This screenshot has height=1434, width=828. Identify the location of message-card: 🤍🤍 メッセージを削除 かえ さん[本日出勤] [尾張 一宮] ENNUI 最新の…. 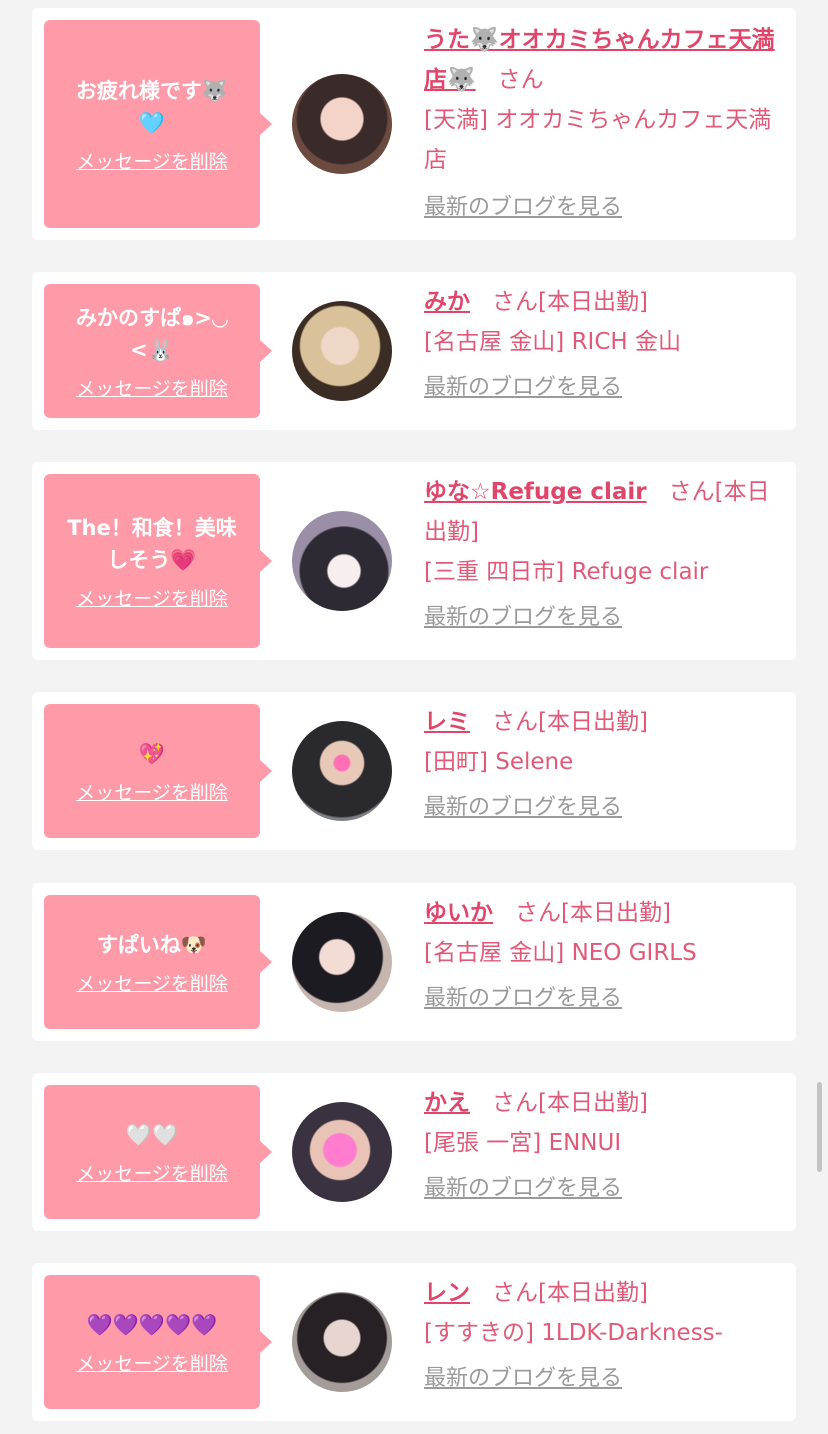
(414, 1152).